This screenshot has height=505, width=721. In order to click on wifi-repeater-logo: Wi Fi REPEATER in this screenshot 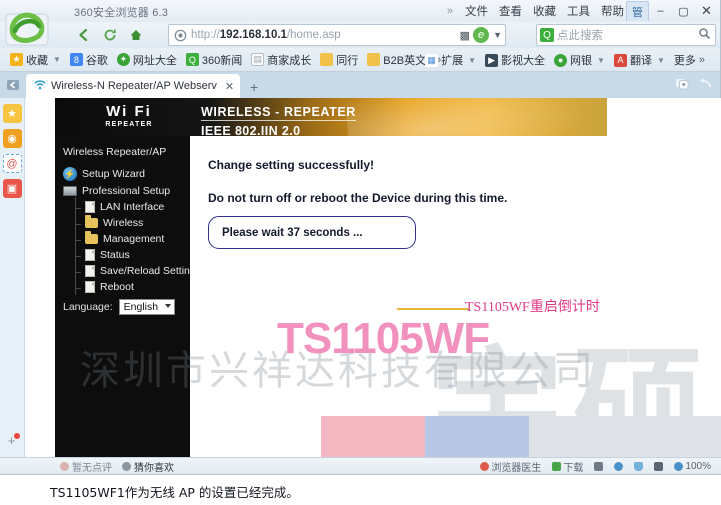, I will do `click(129, 115)`.